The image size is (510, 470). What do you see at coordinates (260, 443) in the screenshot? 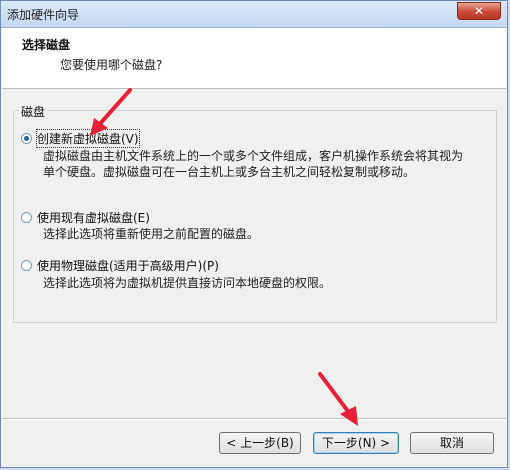
I see `back-button: < 上一步(B)` at bounding box center [260, 443].